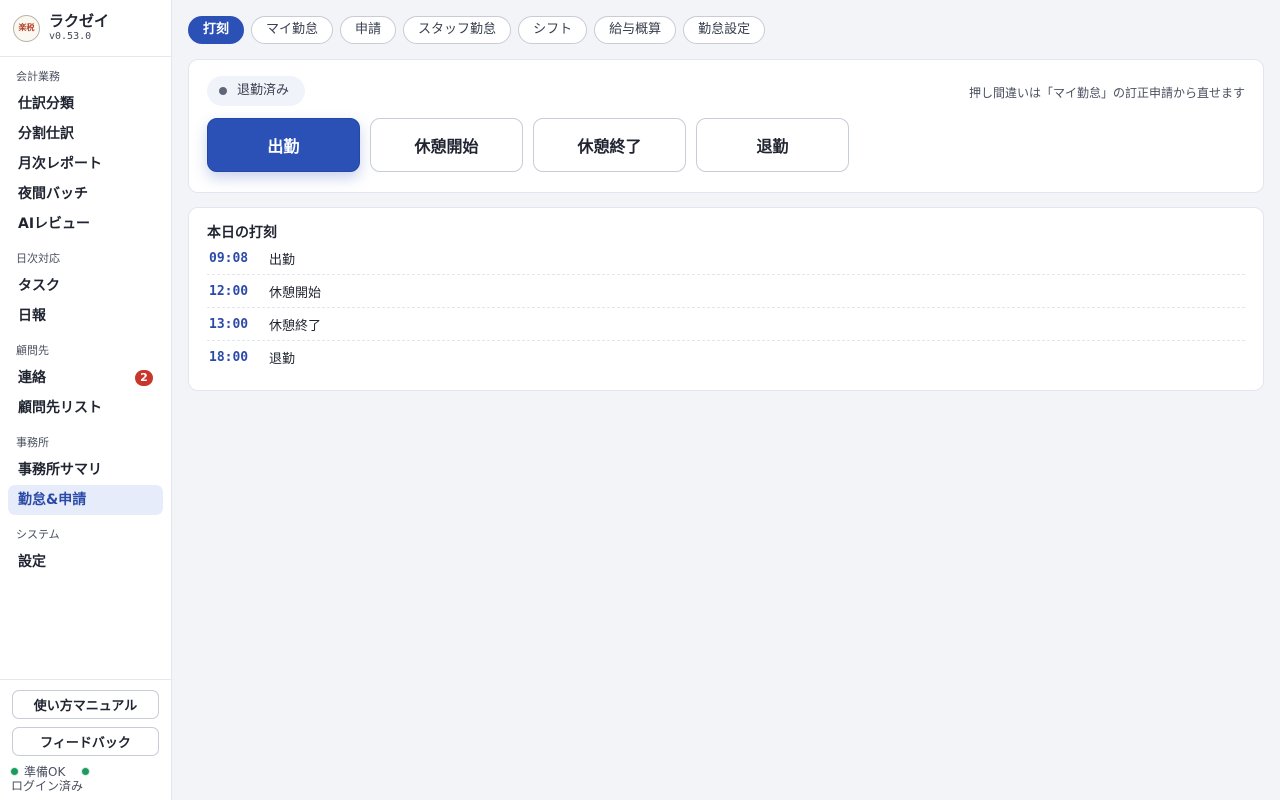 The image size is (1280, 800). I want to click on tab-requests: 申請, so click(368, 30).